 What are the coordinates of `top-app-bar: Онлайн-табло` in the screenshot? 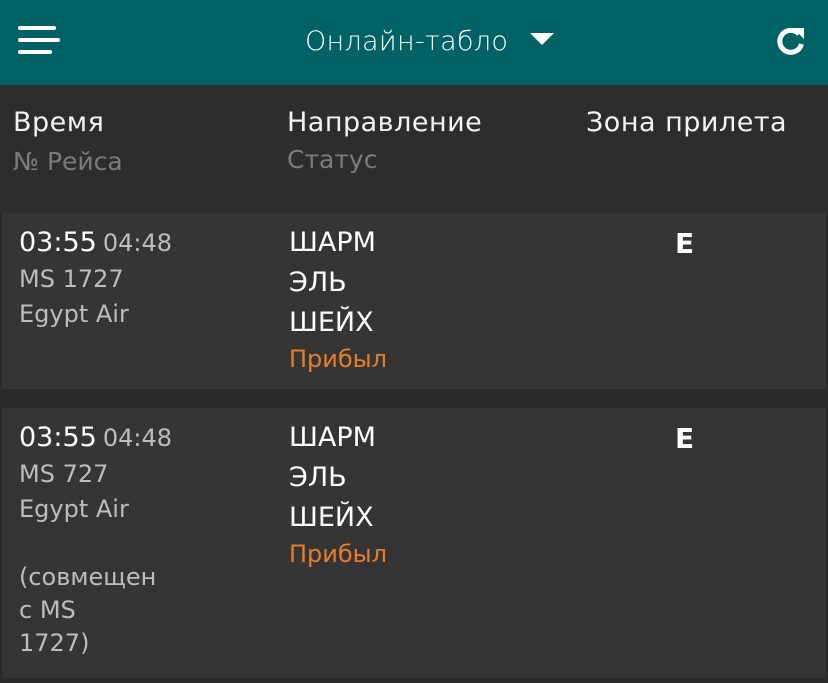 It's located at (414, 42).